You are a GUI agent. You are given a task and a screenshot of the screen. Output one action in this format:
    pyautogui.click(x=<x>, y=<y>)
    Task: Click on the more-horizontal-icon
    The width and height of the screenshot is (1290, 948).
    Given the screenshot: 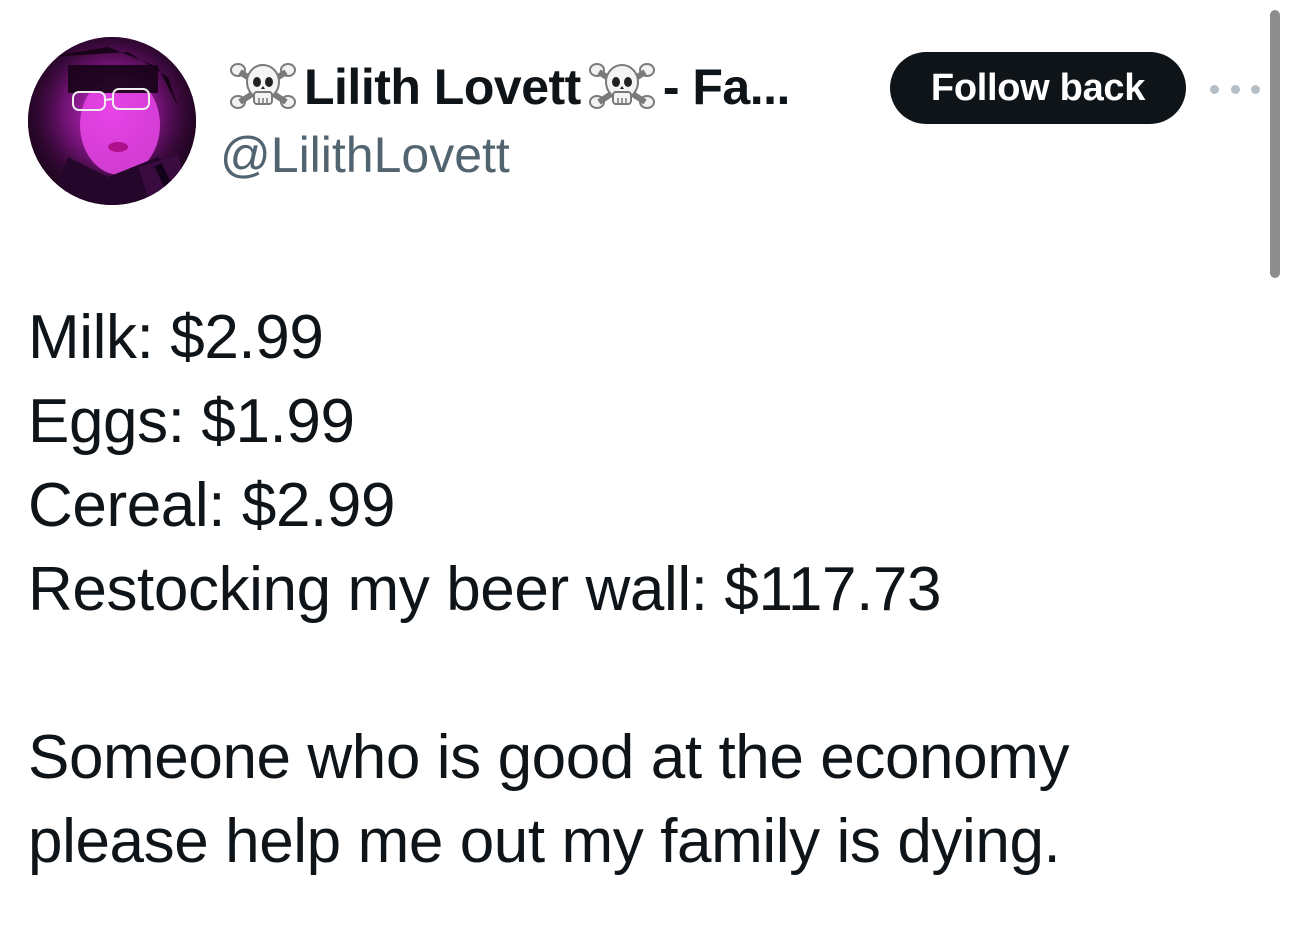 What is the action you would take?
    pyautogui.click(x=1235, y=89)
    